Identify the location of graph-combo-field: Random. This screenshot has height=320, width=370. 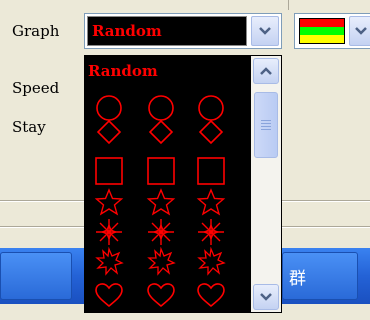
(167, 31).